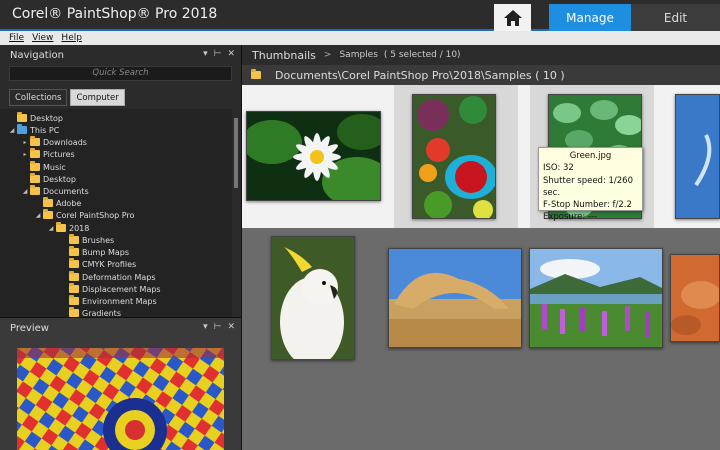  I want to click on menu-help: Help, so click(71, 38).